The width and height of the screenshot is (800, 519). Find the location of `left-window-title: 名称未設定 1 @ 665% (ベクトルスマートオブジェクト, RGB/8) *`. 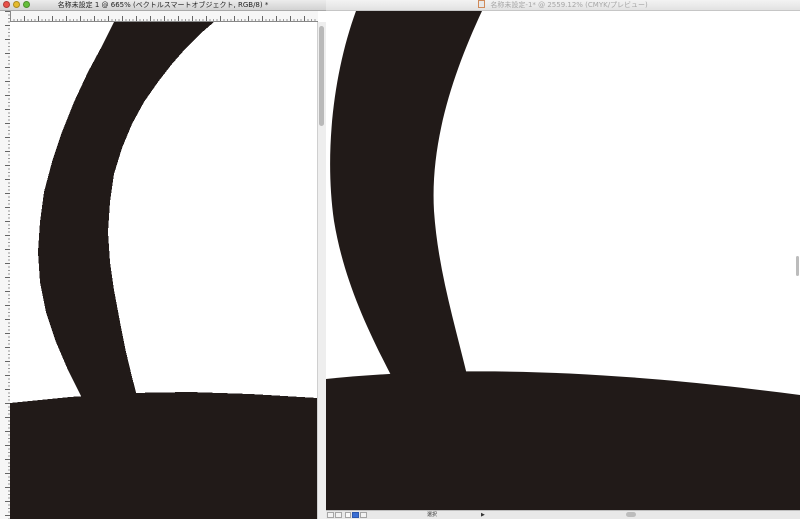

left-window-title: 名称未設定 1 @ 665% (ベクトルスマートオブジェクト, RGB/8) * is located at coordinates (163, 5).